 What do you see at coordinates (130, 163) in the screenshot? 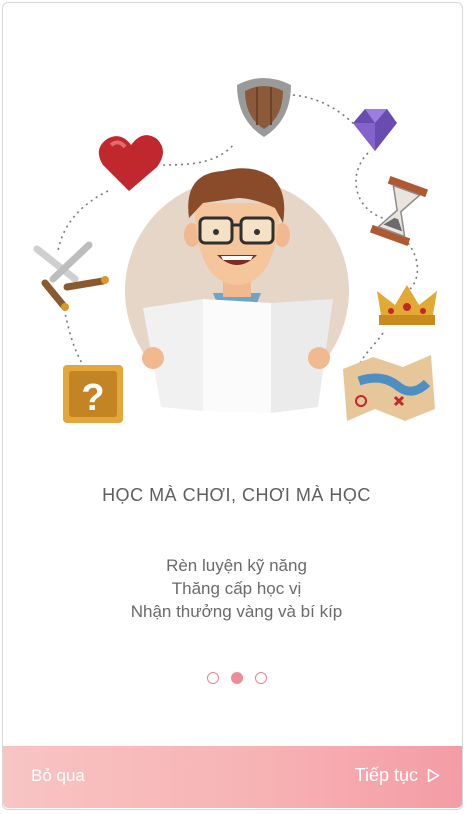
I see `heart-icon` at bounding box center [130, 163].